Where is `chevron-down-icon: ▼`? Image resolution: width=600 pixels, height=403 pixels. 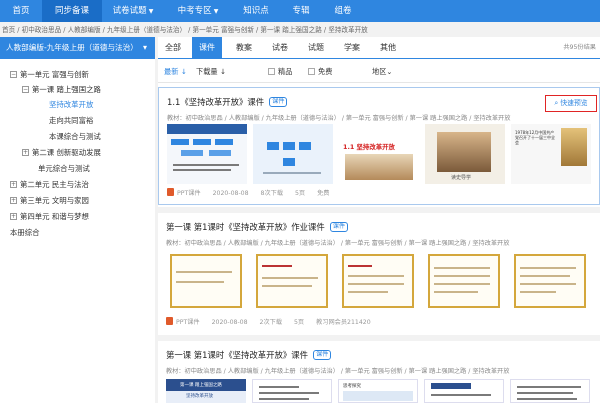 chevron-down-icon: ▼ is located at coordinates (151, 11).